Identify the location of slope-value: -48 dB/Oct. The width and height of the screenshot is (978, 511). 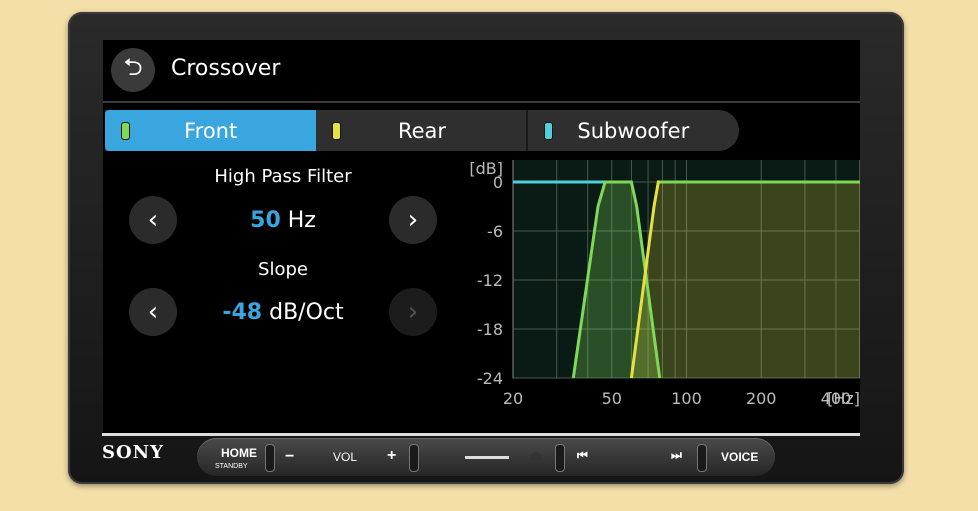
(283, 312).